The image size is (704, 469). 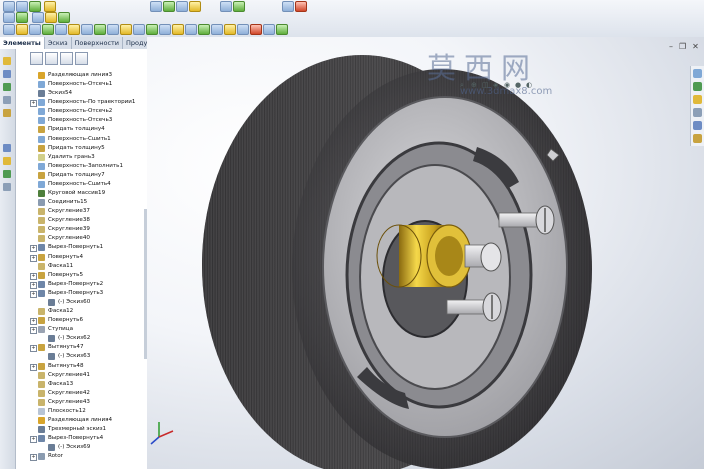 I want to click on new-icon, so click(x=9, y=6).